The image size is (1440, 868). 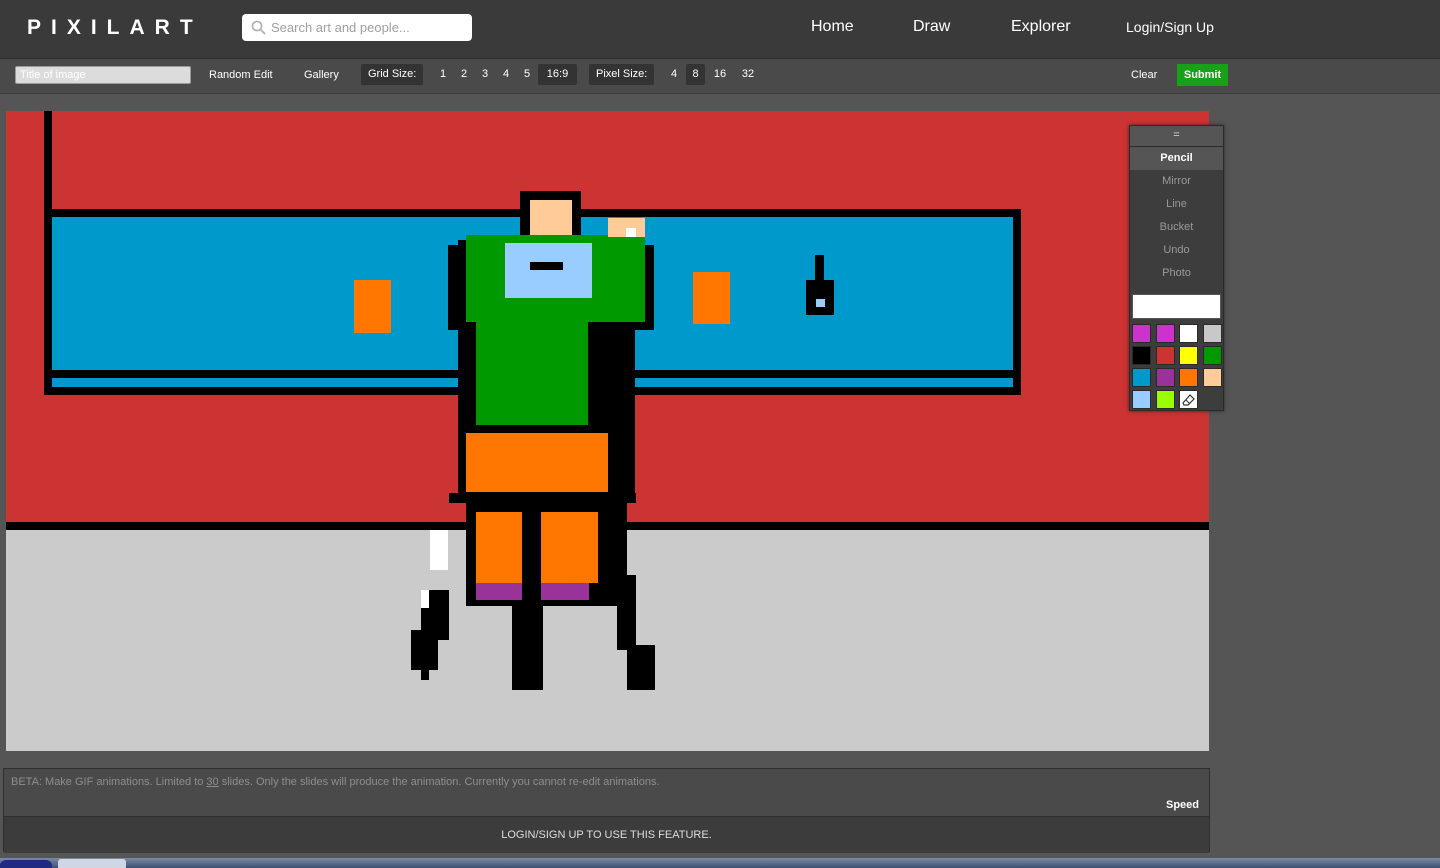 I want to click on nav-explorer-link: Explorer, so click(x=1041, y=27).